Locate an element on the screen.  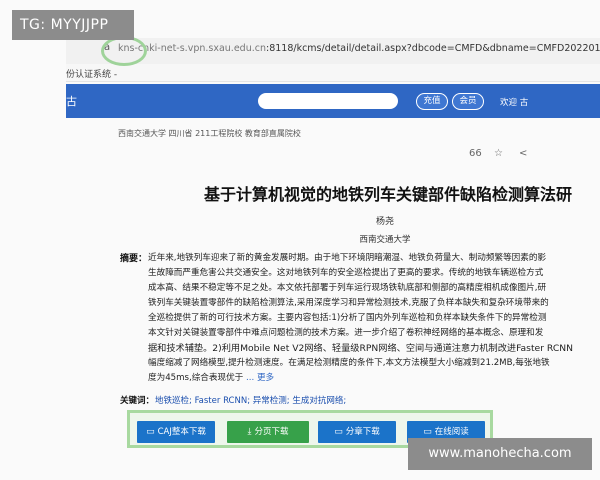
keywords-label: 关键词： is located at coordinates (137, 401).